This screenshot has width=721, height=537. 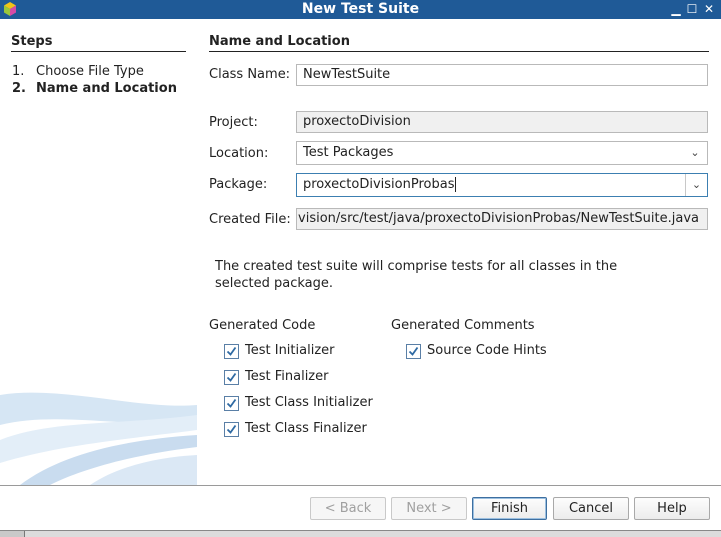 I want to click on text-cursor, so click(x=456, y=184).